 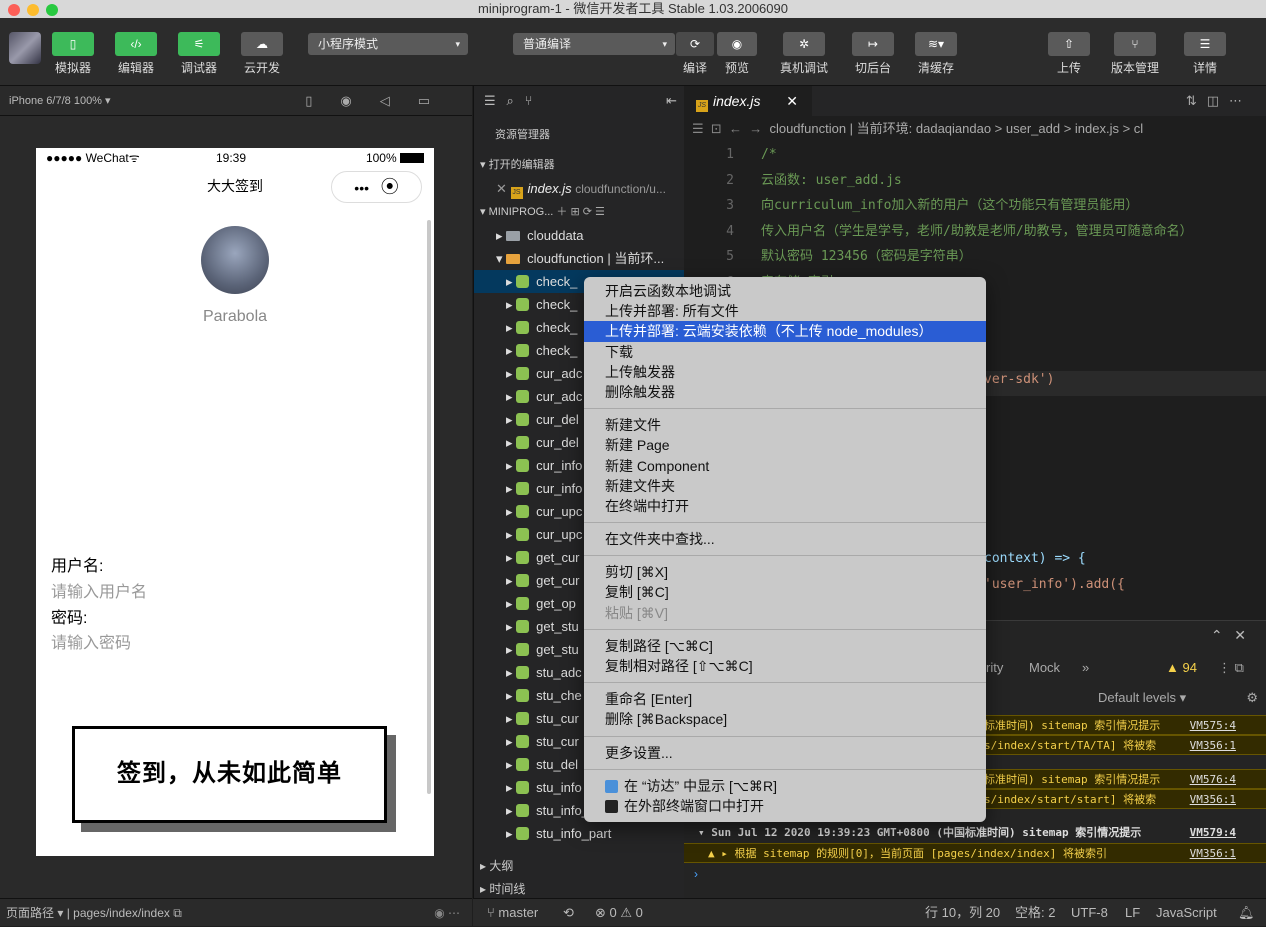 What do you see at coordinates (695, 54) in the screenshot?
I see `compile-button: ⟳ 编译` at bounding box center [695, 54].